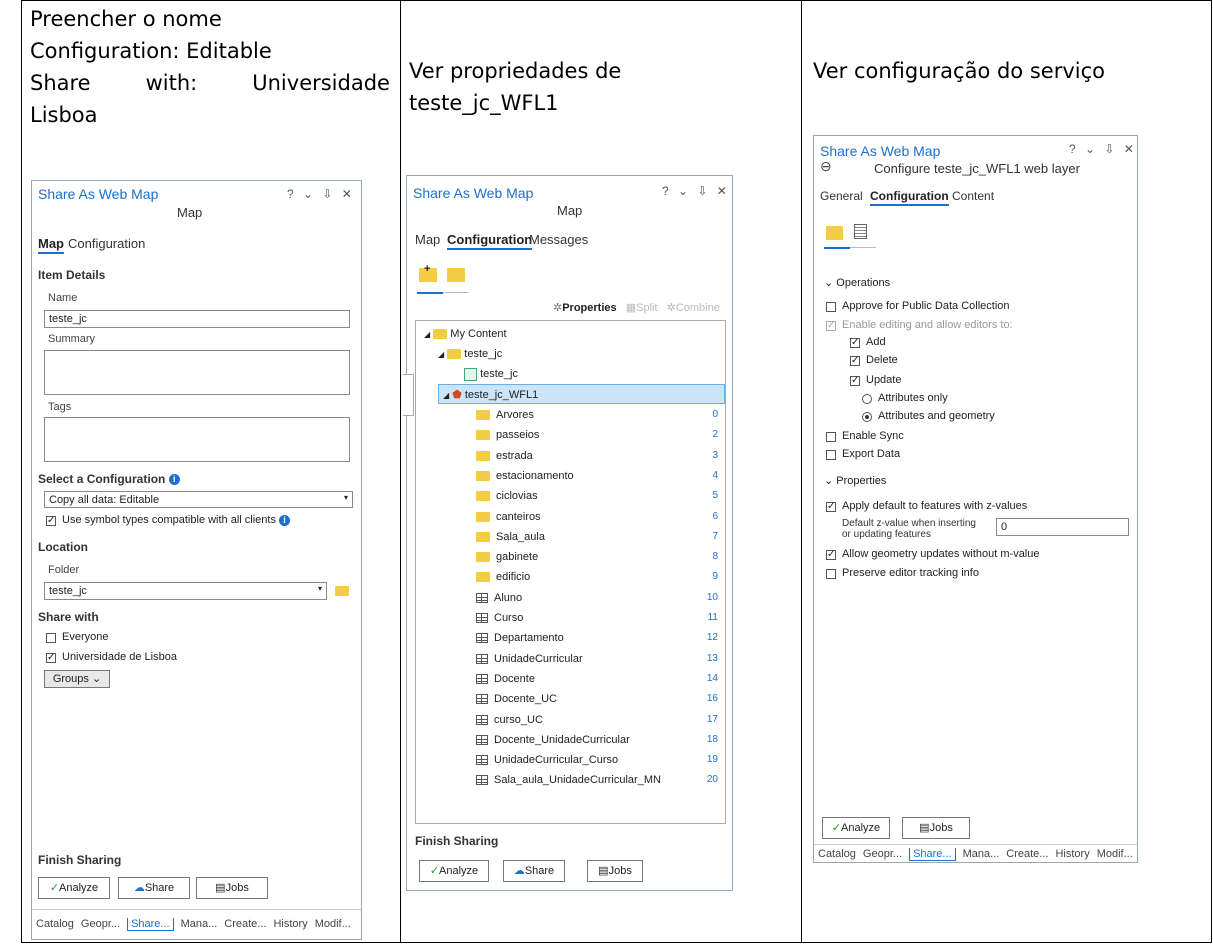 The width and height of the screenshot is (1213, 944). I want to click on tree-map: teste_jc, so click(491, 374).